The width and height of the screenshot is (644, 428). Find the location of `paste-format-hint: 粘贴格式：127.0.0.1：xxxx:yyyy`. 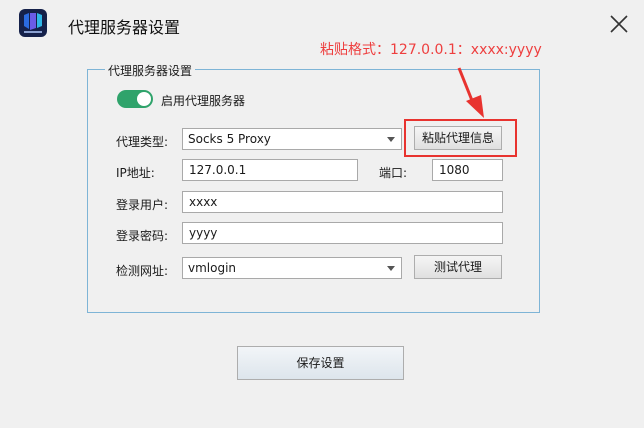

paste-format-hint: 粘贴格式：127.0.0.1：xxxx:yyyy is located at coordinates (431, 50).